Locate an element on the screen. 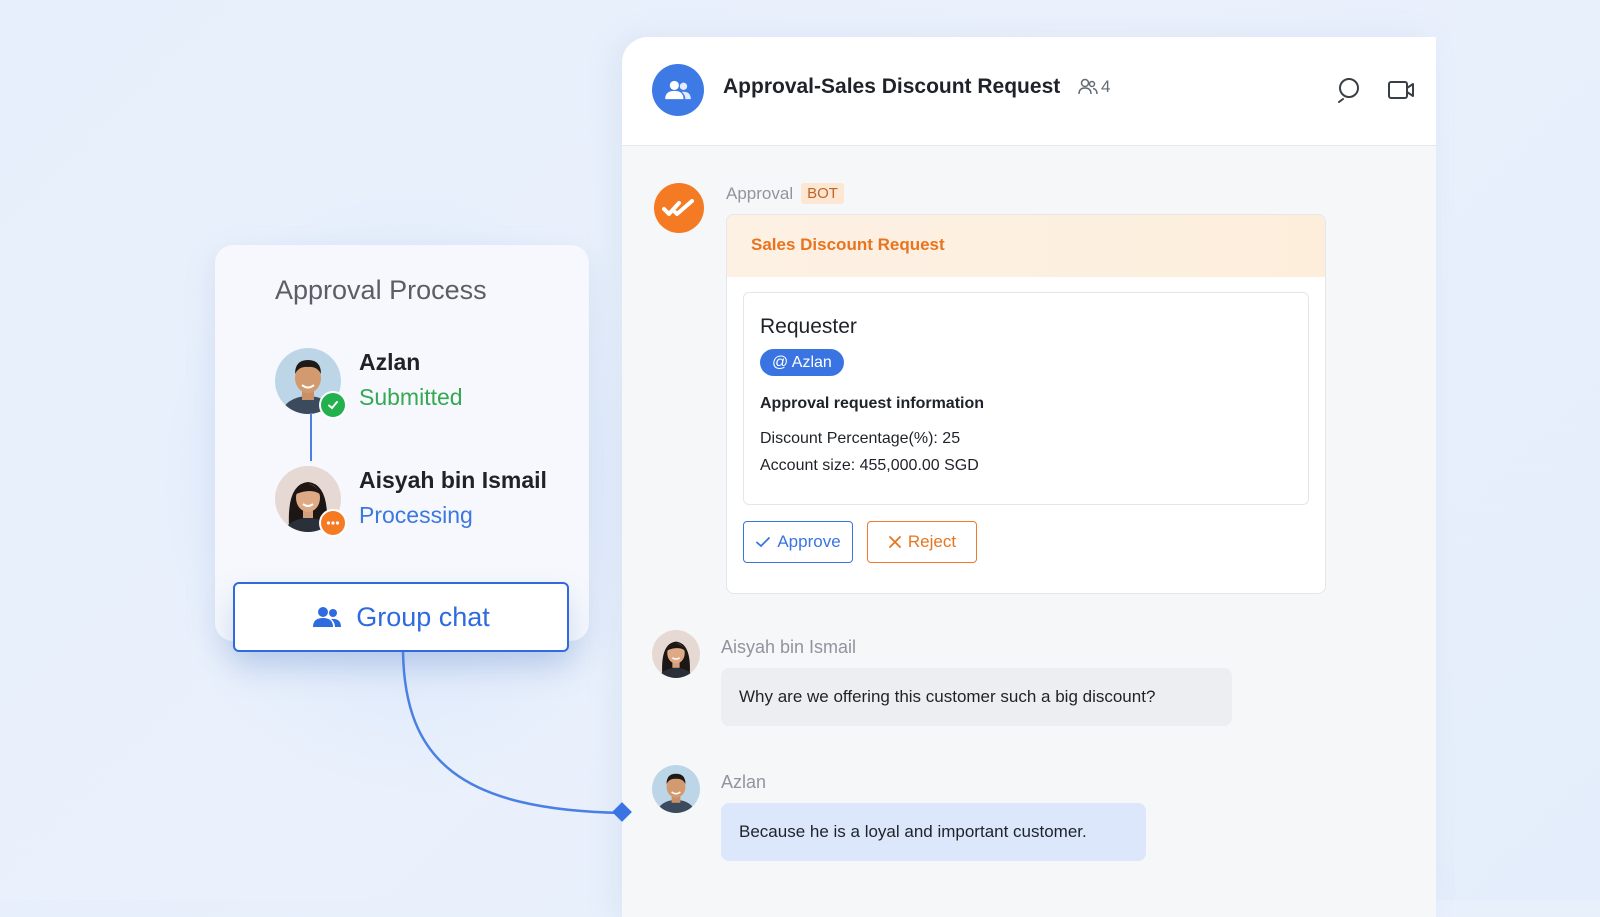  account-size: Account size: 455,000.00 SGD is located at coordinates (869, 465).